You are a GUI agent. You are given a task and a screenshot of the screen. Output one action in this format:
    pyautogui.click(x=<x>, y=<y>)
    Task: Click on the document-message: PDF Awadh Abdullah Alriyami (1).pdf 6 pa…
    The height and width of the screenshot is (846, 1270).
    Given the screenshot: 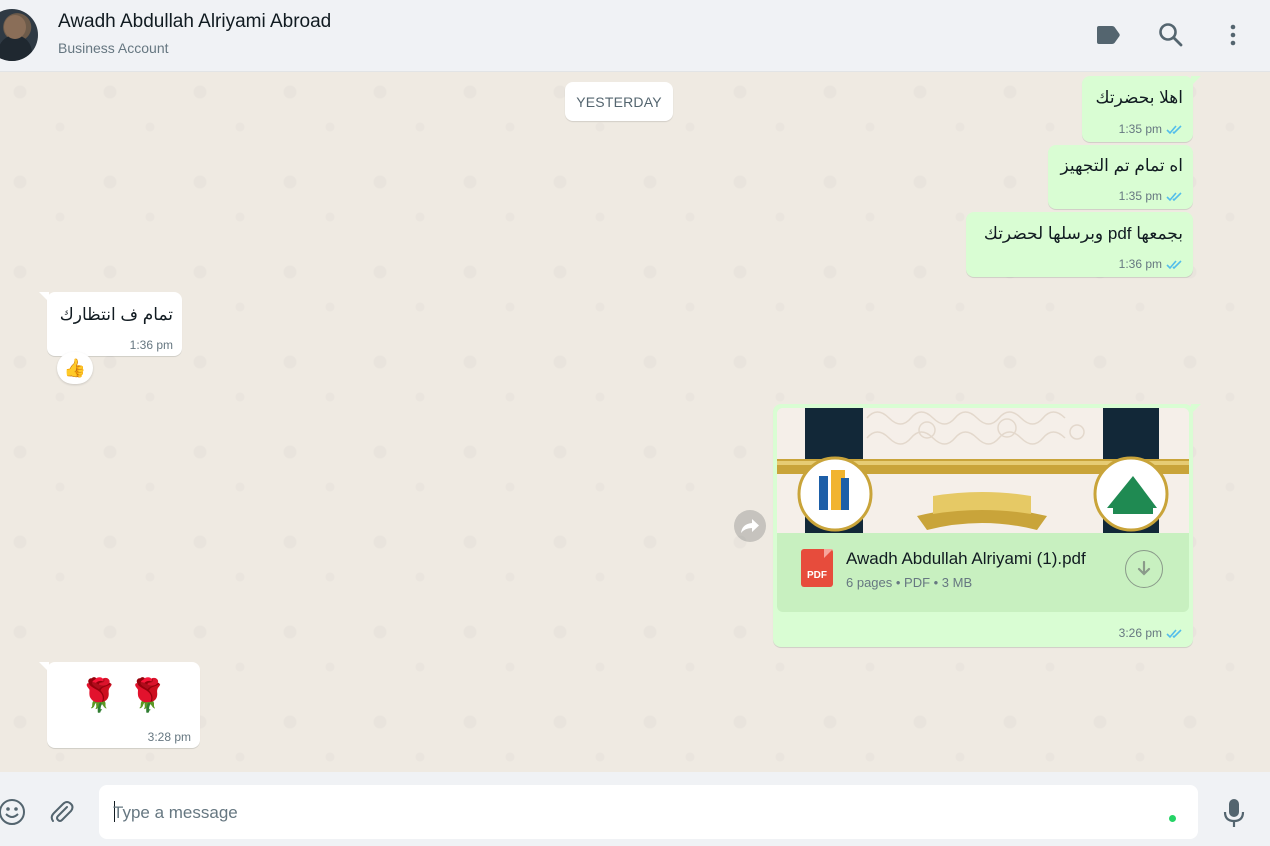 What is the action you would take?
    pyautogui.click(x=987, y=525)
    